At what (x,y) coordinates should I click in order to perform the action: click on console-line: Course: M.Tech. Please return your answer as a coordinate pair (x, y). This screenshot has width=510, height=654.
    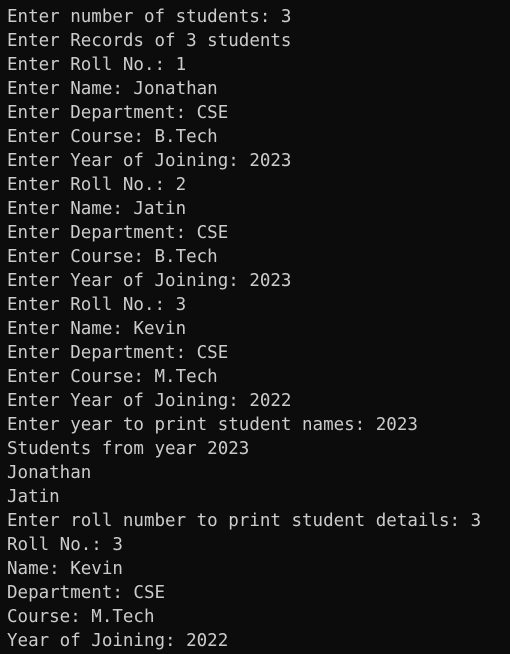
    Looking at the image, I should click on (81, 617).